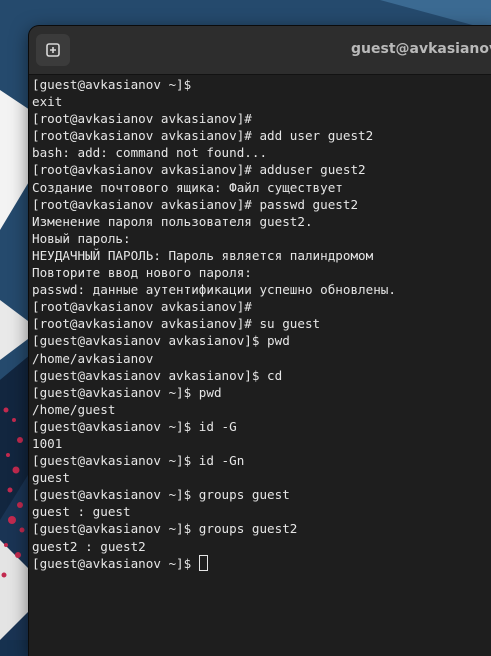 The image size is (491, 656). What do you see at coordinates (81, 238) in the screenshot?
I see `terminal-line: Новый пароль:` at bounding box center [81, 238].